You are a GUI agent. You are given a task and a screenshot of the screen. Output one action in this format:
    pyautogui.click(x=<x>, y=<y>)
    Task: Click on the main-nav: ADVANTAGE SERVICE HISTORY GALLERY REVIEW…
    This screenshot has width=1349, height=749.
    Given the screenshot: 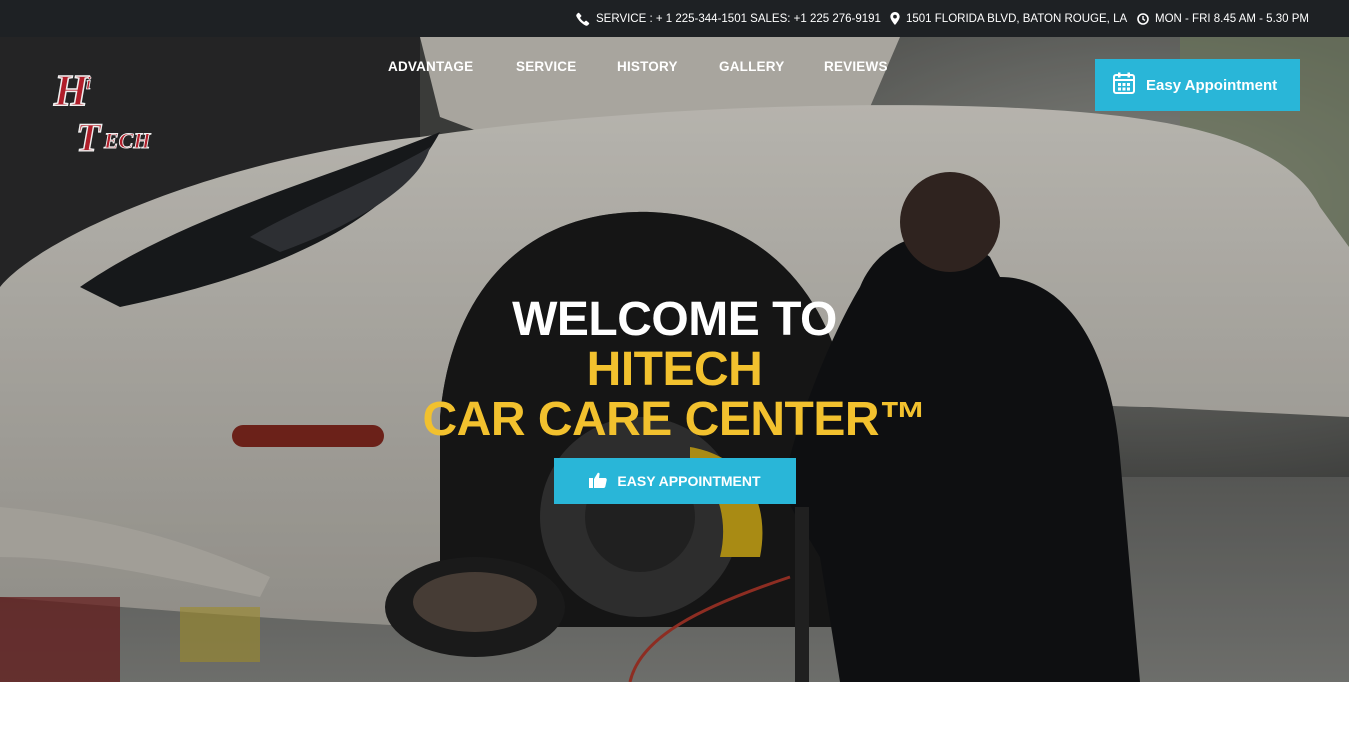 What is the action you would take?
    pyautogui.click(x=638, y=69)
    